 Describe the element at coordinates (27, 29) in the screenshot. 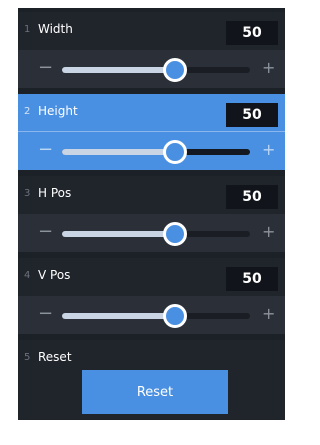

I see `width-number: 1` at that location.